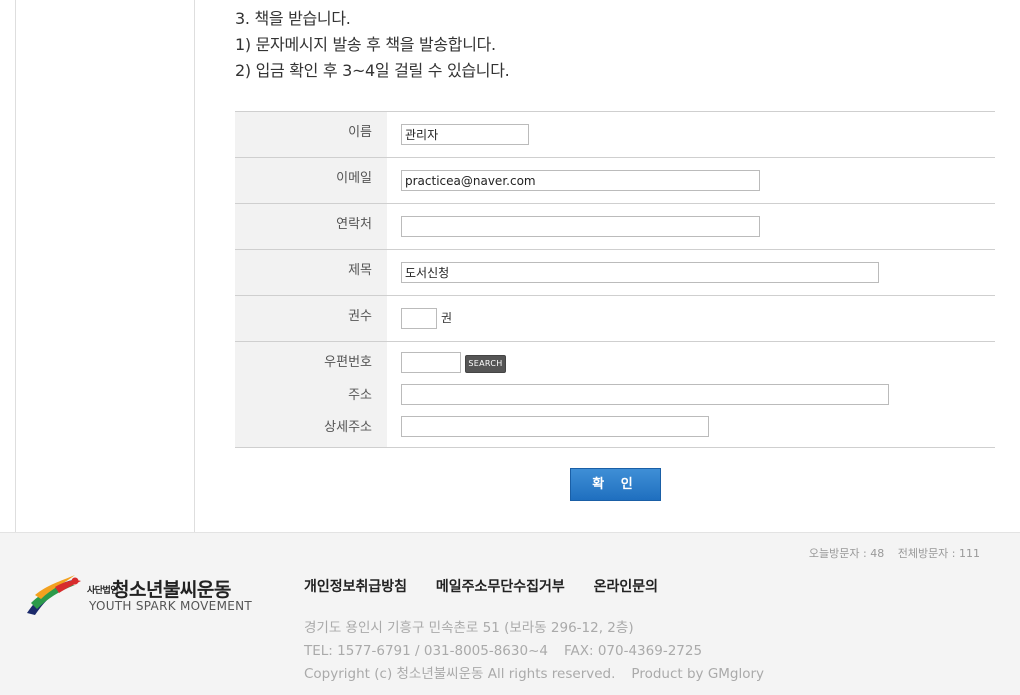 The width and height of the screenshot is (1020, 695). What do you see at coordinates (938, 553) in the screenshot?
I see `visits-total: 전체방문자 : 111` at bounding box center [938, 553].